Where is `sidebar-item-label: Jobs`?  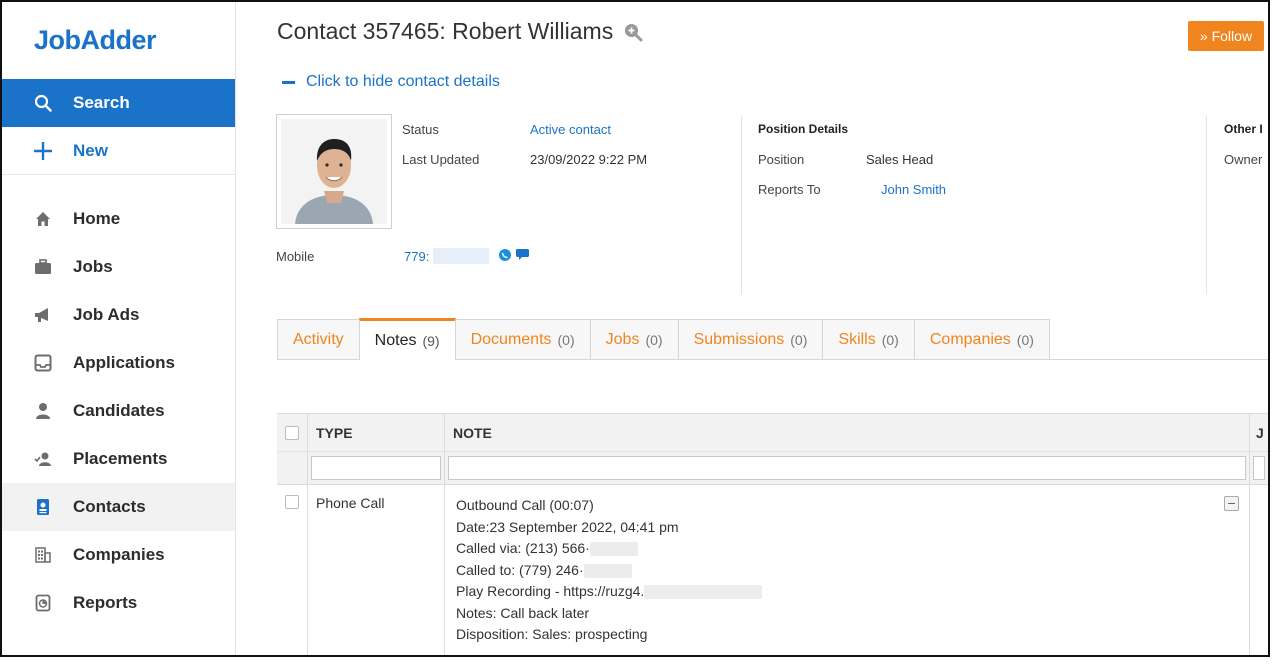
sidebar-item-label: Jobs is located at coordinates (93, 266).